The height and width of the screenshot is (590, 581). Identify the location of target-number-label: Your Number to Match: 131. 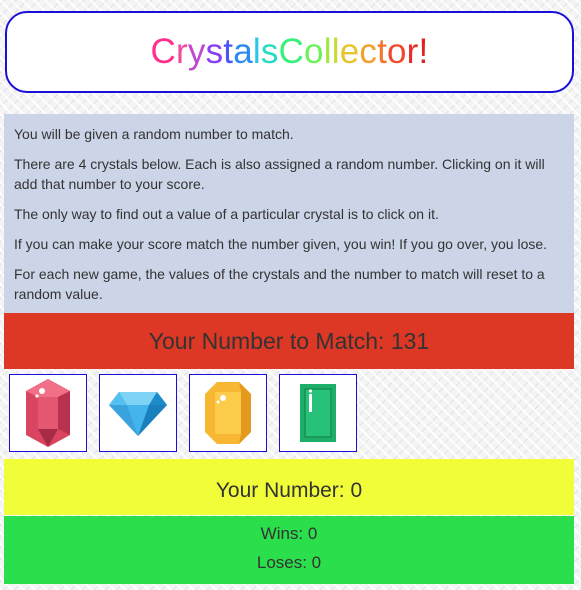
(289, 340).